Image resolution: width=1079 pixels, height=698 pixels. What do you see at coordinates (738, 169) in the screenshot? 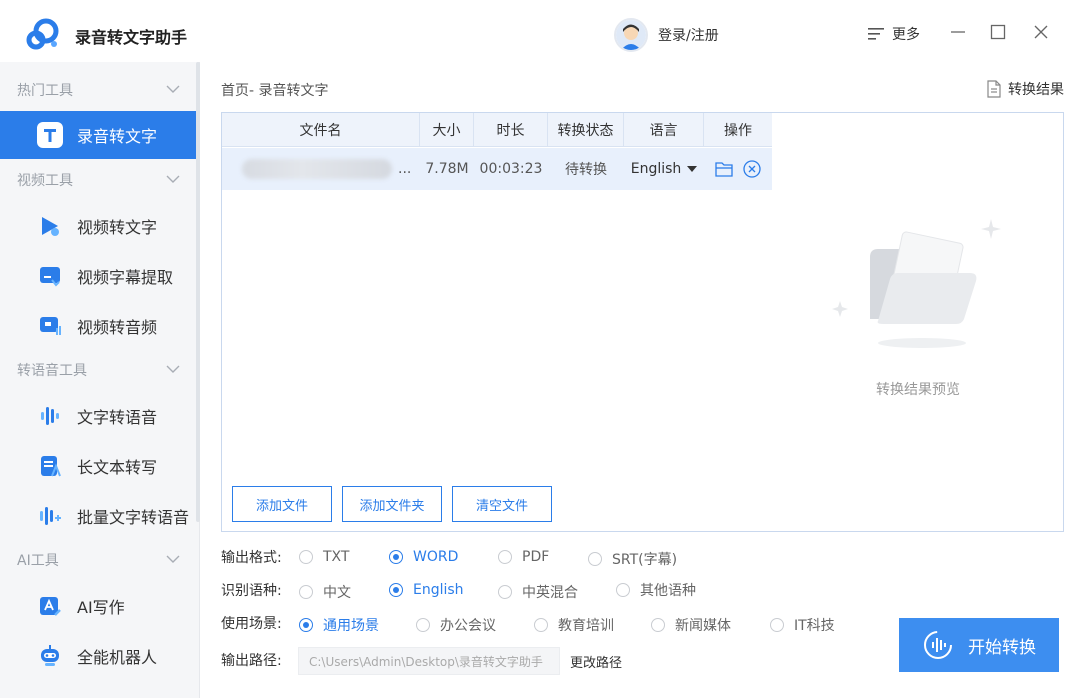
I see `file-actions-cell` at bounding box center [738, 169].